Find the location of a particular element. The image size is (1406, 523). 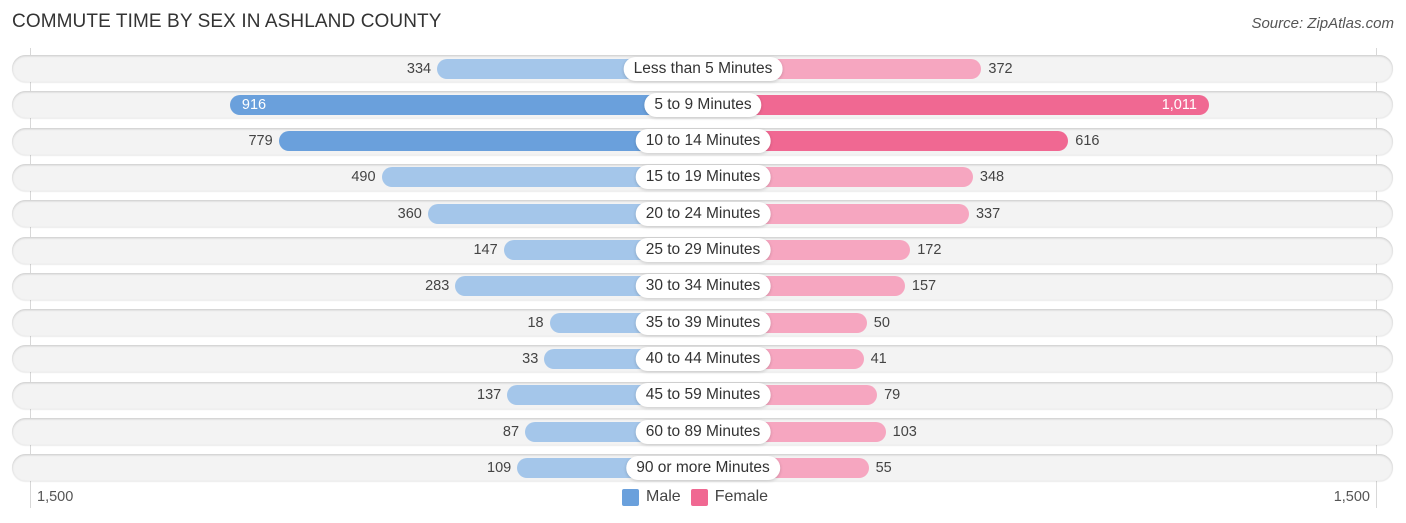

bar-female is located at coordinates (956, 104).